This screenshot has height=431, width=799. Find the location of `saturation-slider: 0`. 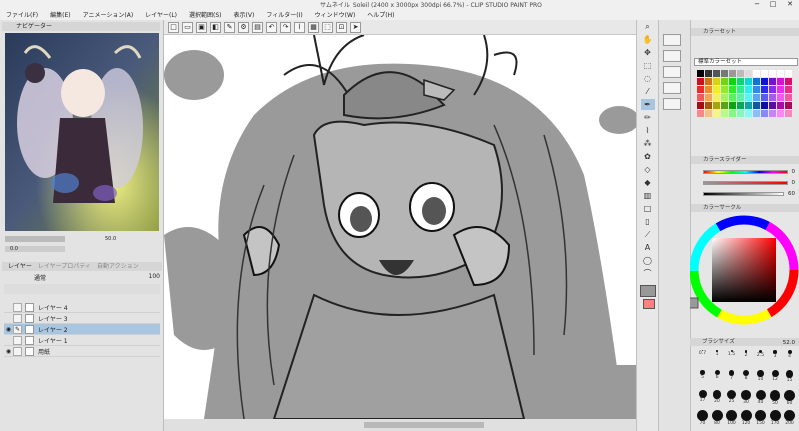

saturation-slider: 0 is located at coordinates (747, 182).